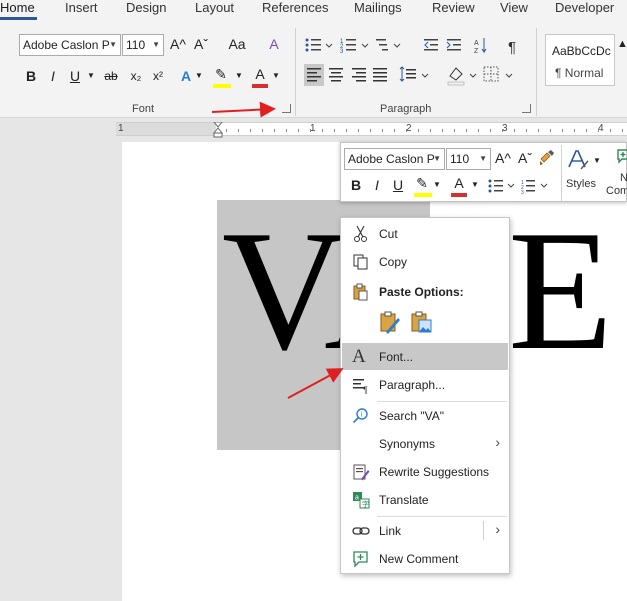 This screenshot has width=627, height=601. What do you see at coordinates (277, 250) in the screenshot?
I see `annotation-arrows` at bounding box center [277, 250].